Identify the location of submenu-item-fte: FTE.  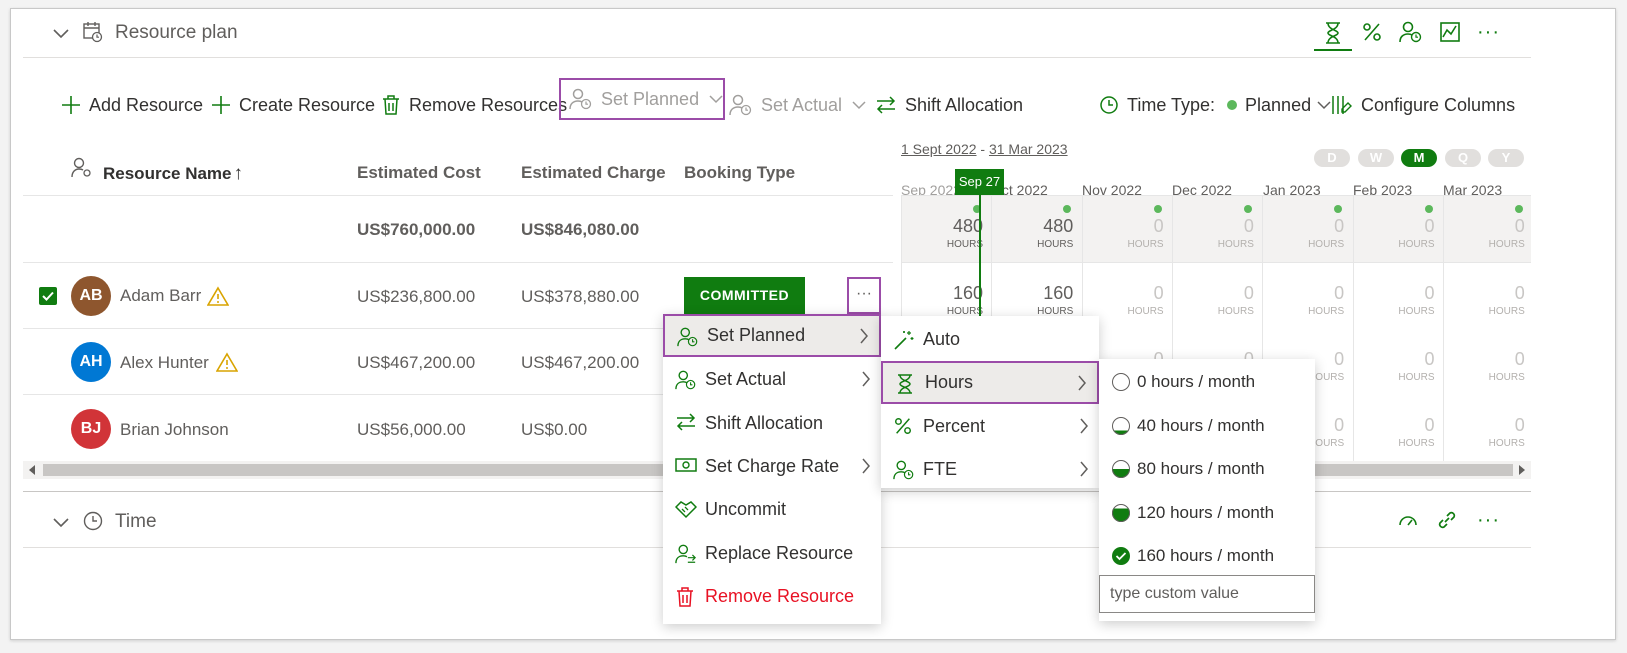
(990, 469).